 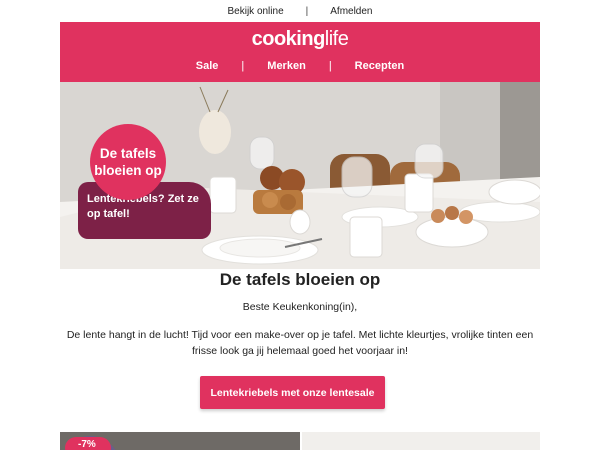 I want to click on logo-light-text: life, so click(x=336, y=39).